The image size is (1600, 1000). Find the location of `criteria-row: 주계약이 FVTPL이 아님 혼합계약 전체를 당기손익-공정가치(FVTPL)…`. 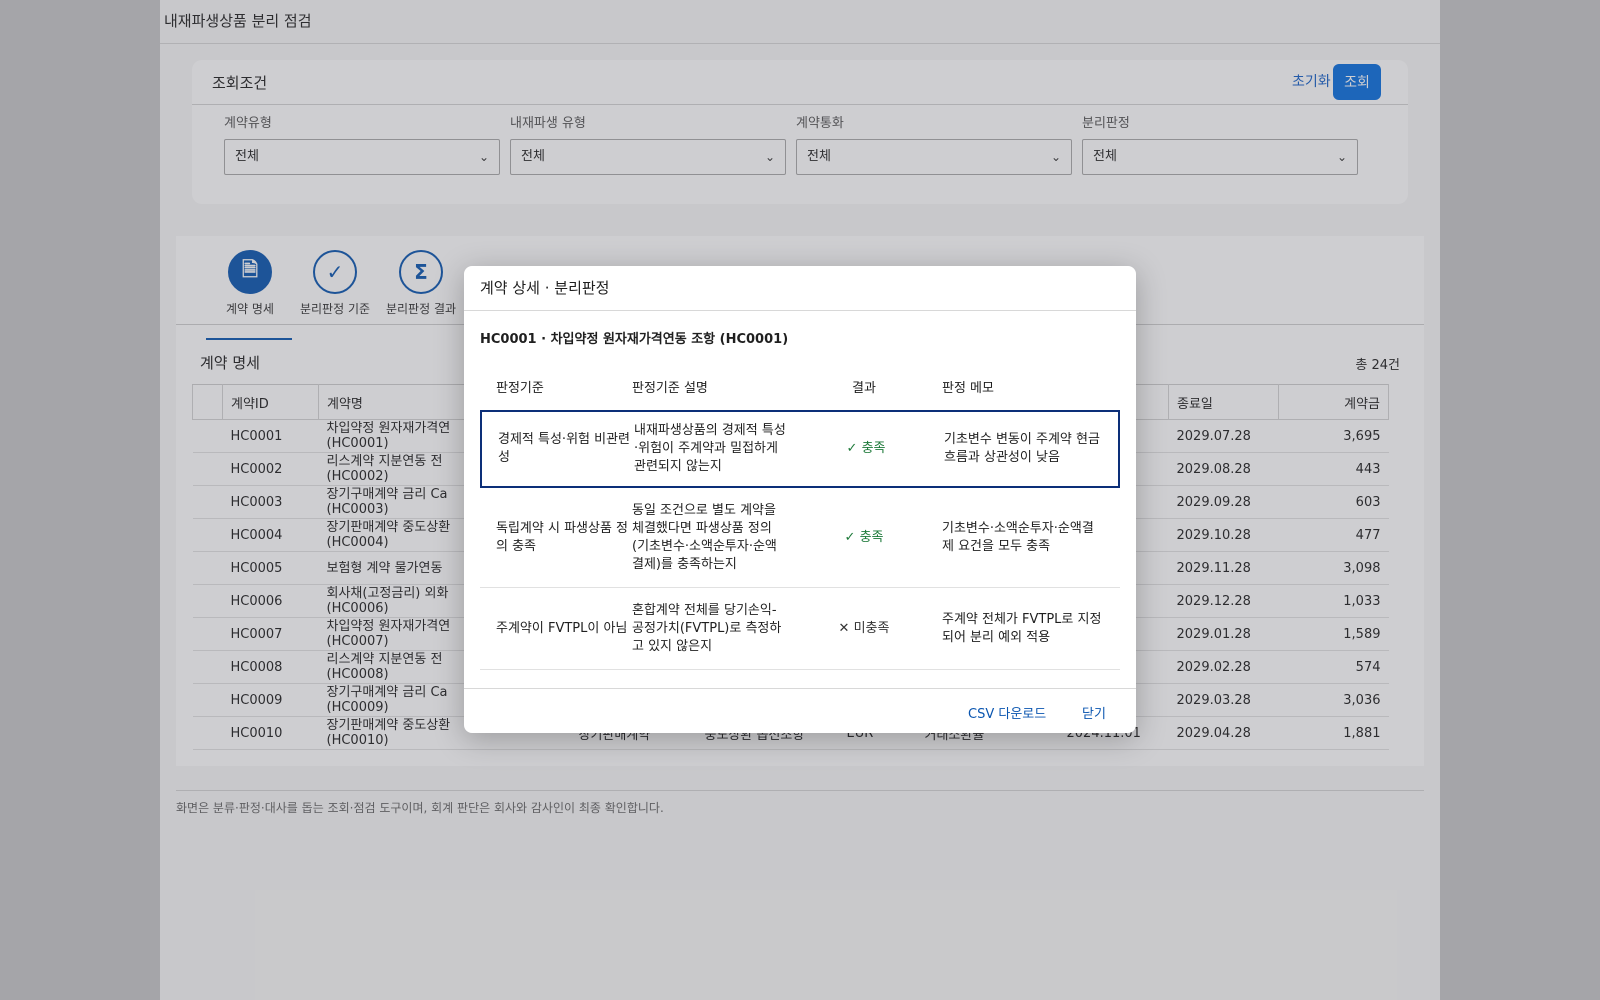

criteria-row: 주계약이 FVTPL이 아님 혼합계약 전체를 당기손익-공정가치(FVTPL)… is located at coordinates (800, 629).